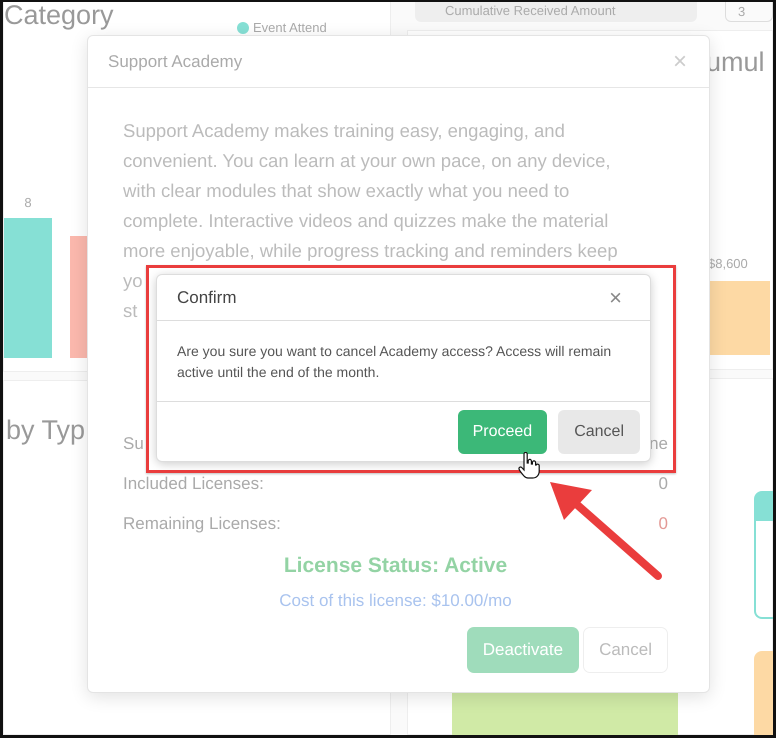  Describe the element at coordinates (366, 221) in the screenshot. I see `description-line: complete. Interactive videos and quizzes make the material` at that location.